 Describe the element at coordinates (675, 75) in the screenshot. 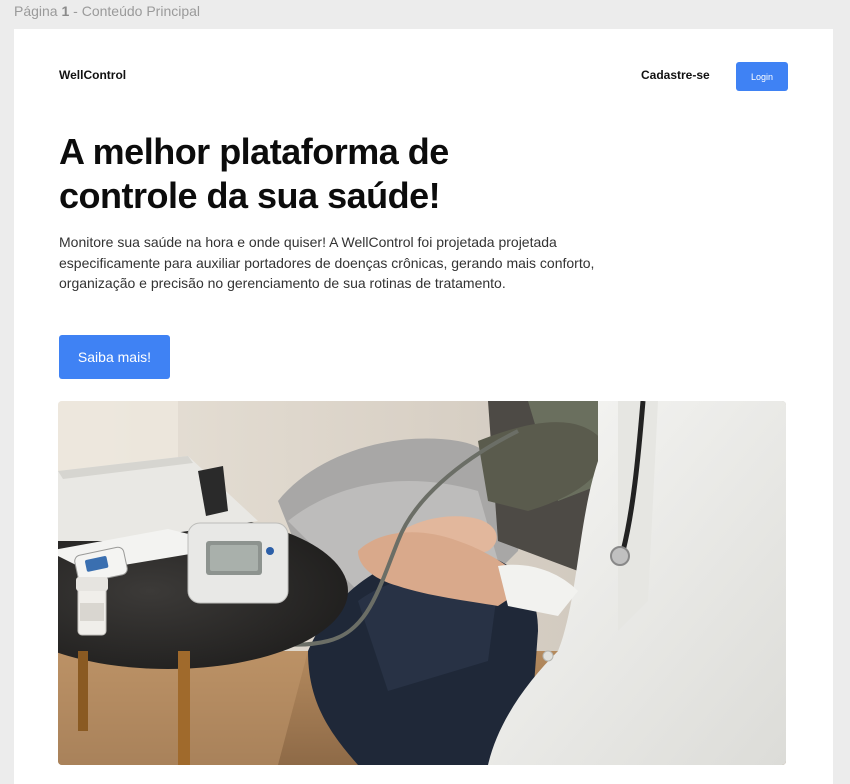

I see `signup-link: Cadastre-se` at that location.